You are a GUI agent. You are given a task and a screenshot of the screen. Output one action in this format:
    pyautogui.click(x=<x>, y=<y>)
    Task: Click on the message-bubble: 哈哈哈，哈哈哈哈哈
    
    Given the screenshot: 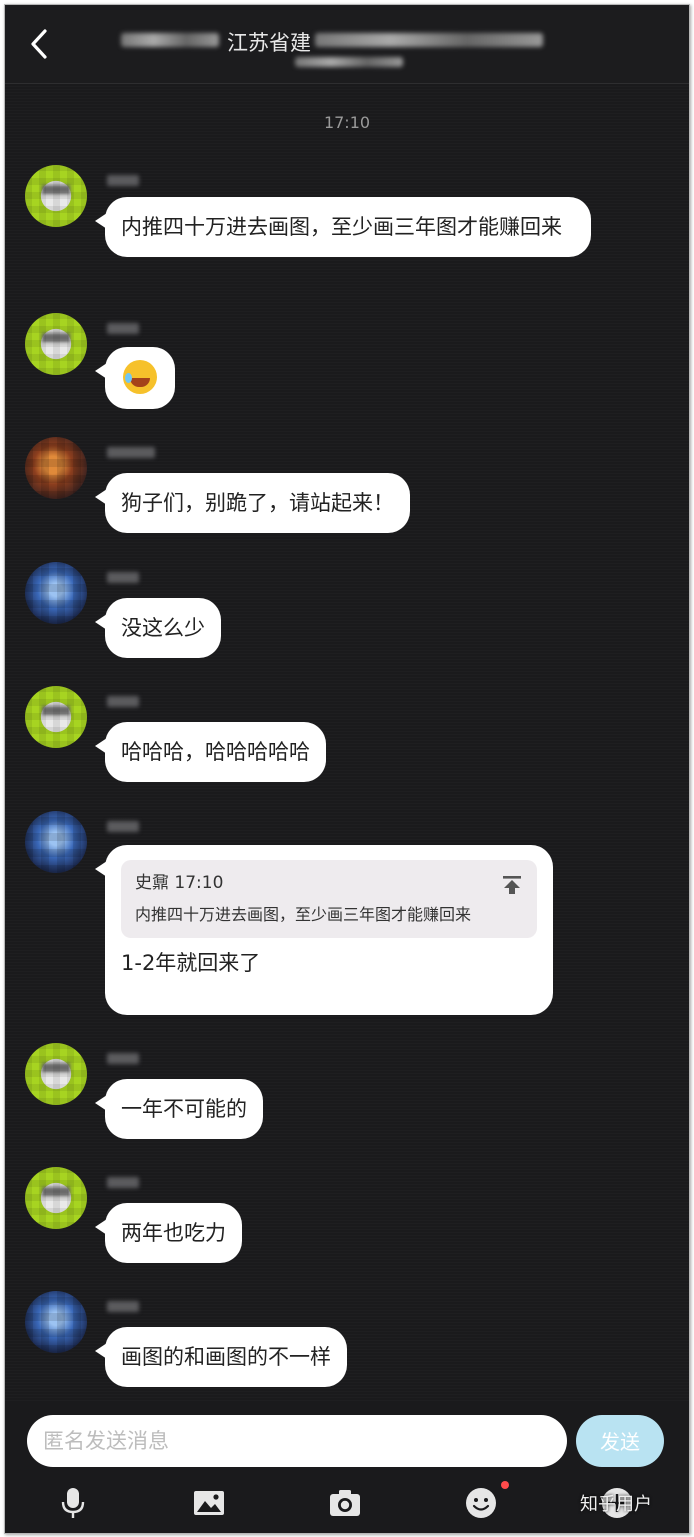 What is the action you would take?
    pyautogui.click(x=210, y=752)
    